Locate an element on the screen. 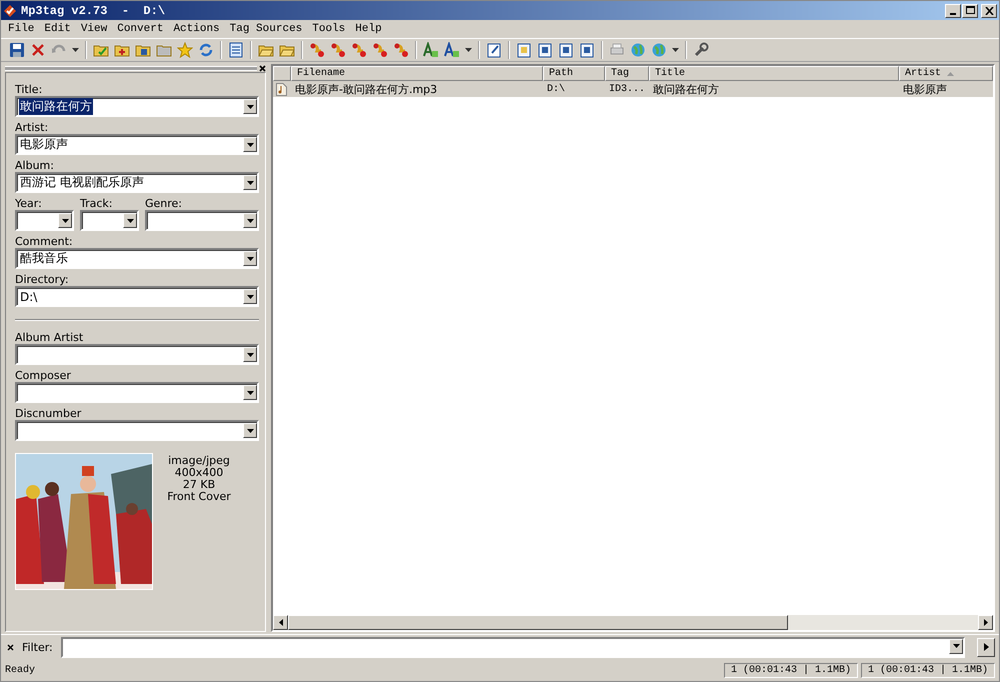 This screenshot has width=1000, height=682. column-header is located at coordinates (282, 73).